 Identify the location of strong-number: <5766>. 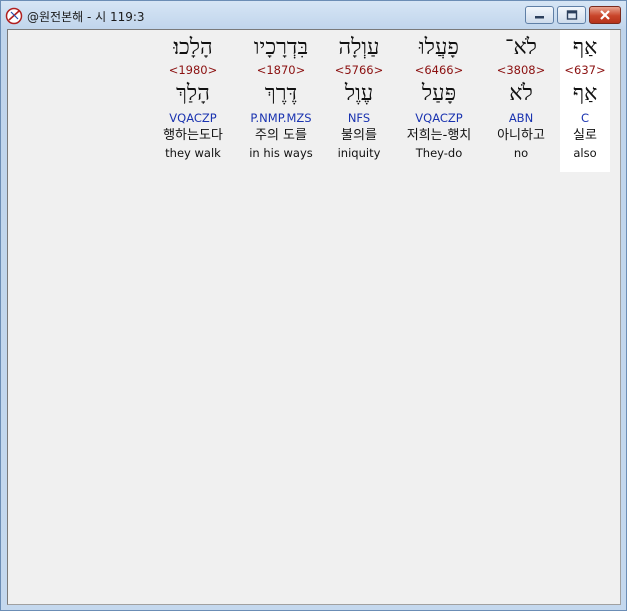
(359, 70).